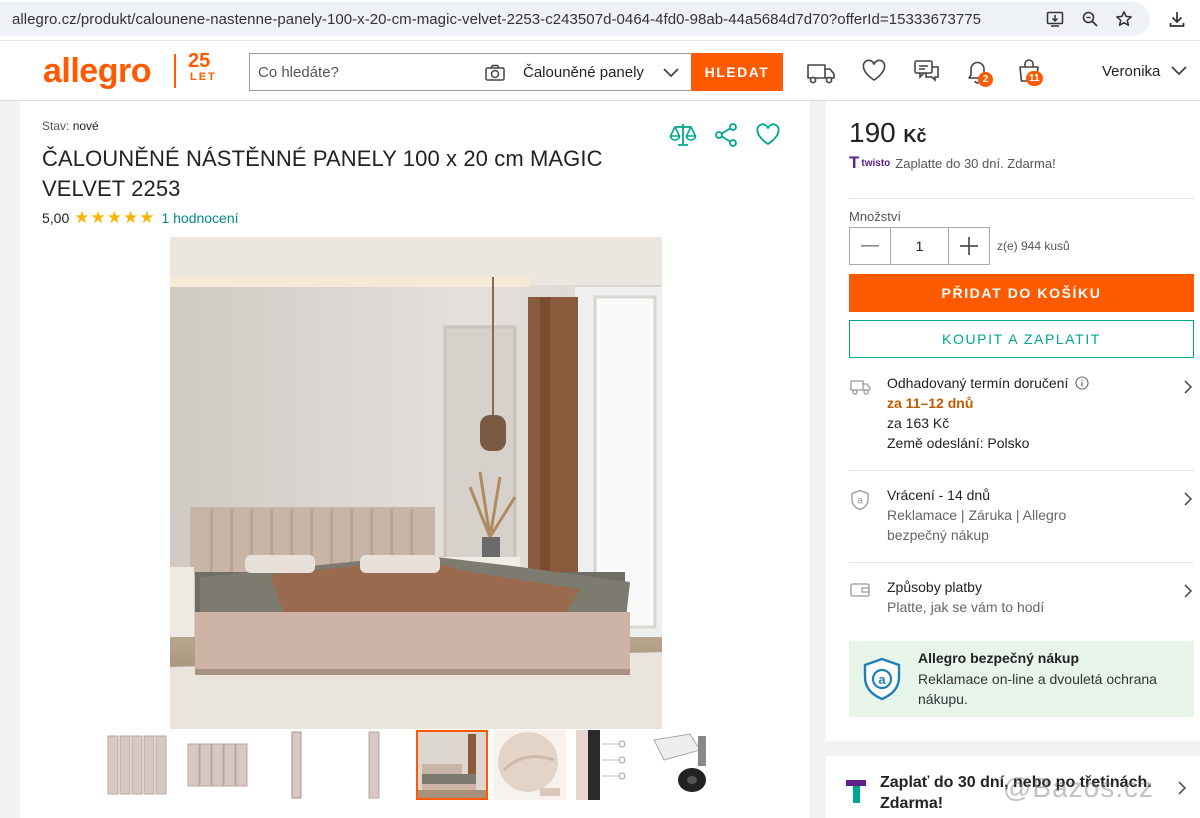 Image resolution: width=1200 pixels, height=818 pixels. Describe the element at coordinates (1177, 19) in the screenshot. I see `download-icon` at that location.